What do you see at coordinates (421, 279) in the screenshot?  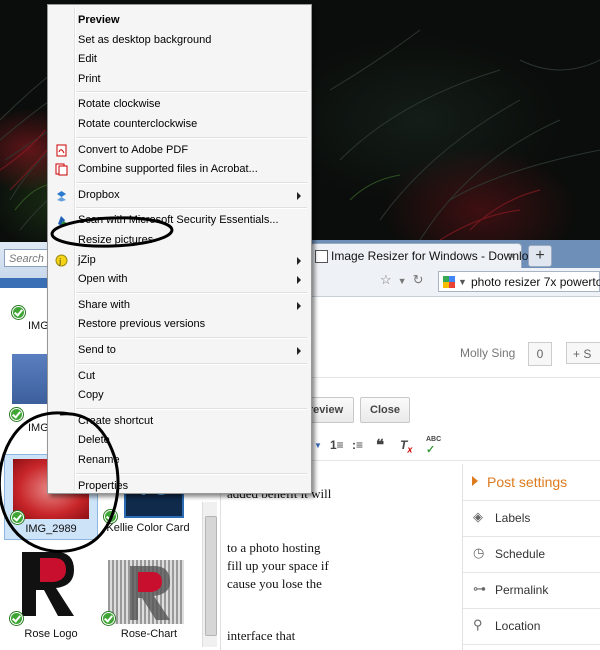 I see `reload-icon: ↻` at bounding box center [421, 279].